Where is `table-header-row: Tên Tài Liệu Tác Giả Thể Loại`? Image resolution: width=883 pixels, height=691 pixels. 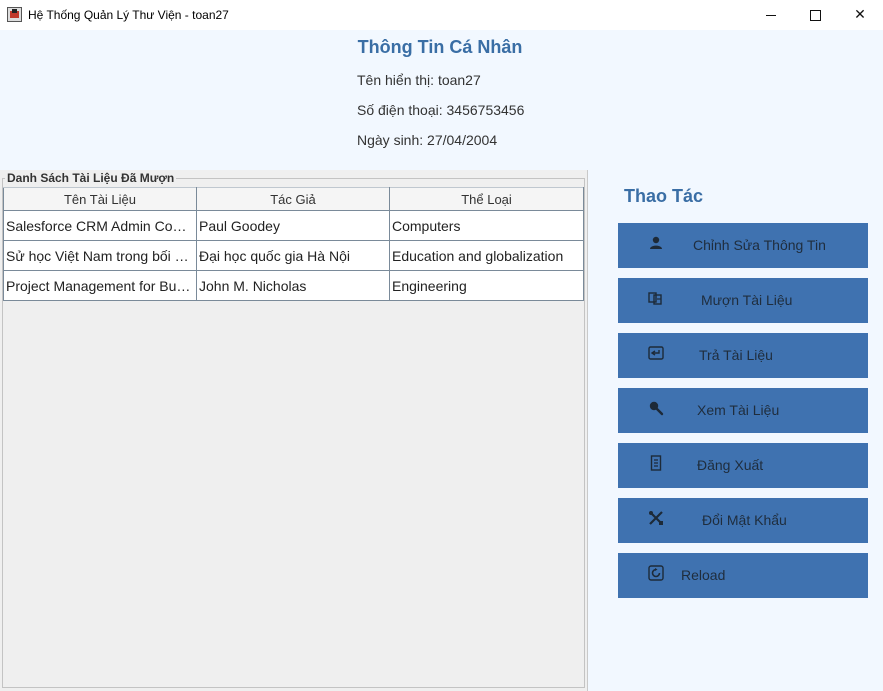 table-header-row: Tên Tài Liệu Tác Giả Thể Loại is located at coordinates (293, 199).